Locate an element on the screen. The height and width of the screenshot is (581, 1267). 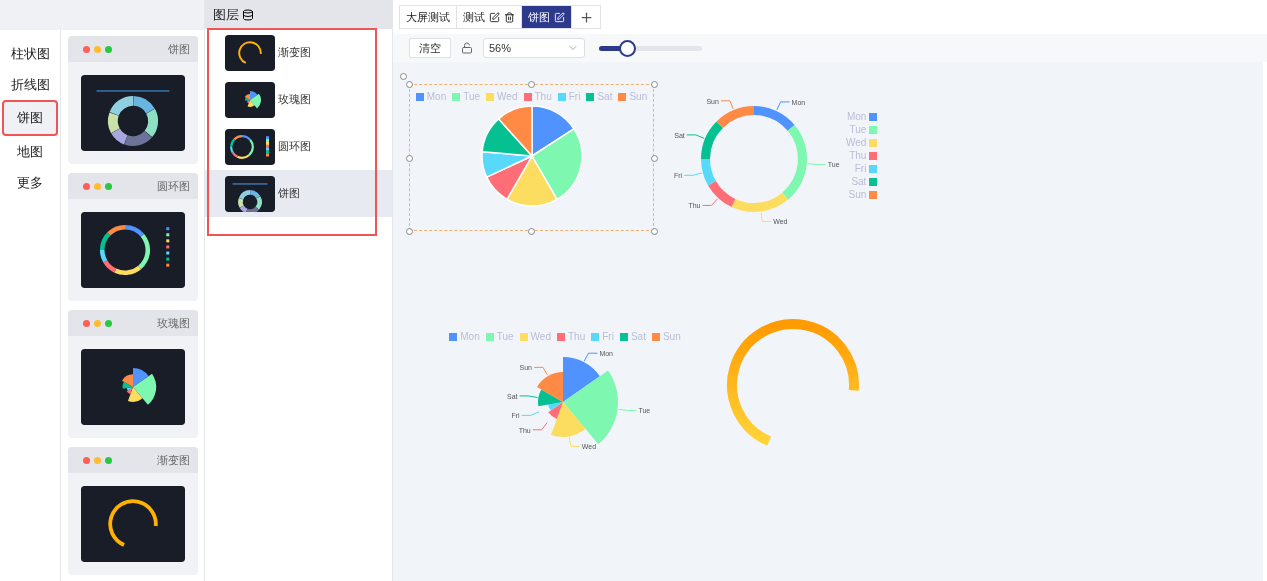
slider-thumb is located at coordinates (627, 48).